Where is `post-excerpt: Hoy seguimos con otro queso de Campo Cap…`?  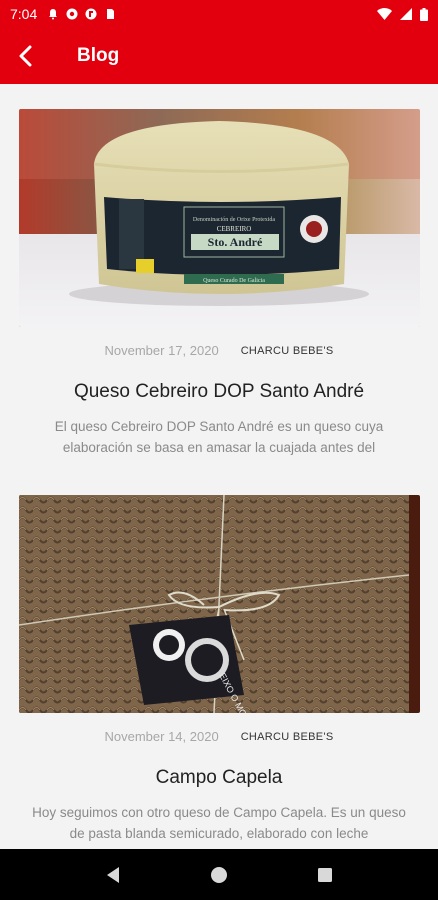 post-excerpt: Hoy seguimos con otro queso de Campo Cap… is located at coordinates (219, 823).